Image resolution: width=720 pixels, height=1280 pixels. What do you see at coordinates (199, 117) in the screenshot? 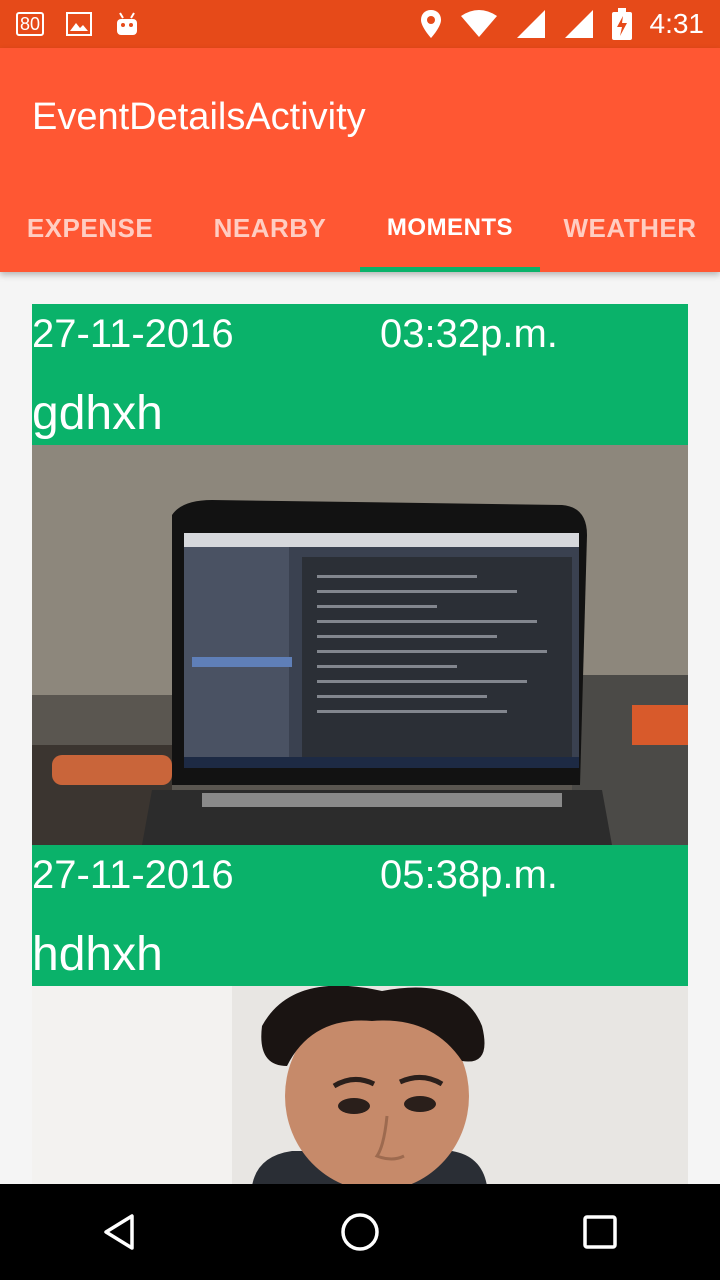
I see `page-title: EventDetailsActivity` at bounding box center [199, 117].